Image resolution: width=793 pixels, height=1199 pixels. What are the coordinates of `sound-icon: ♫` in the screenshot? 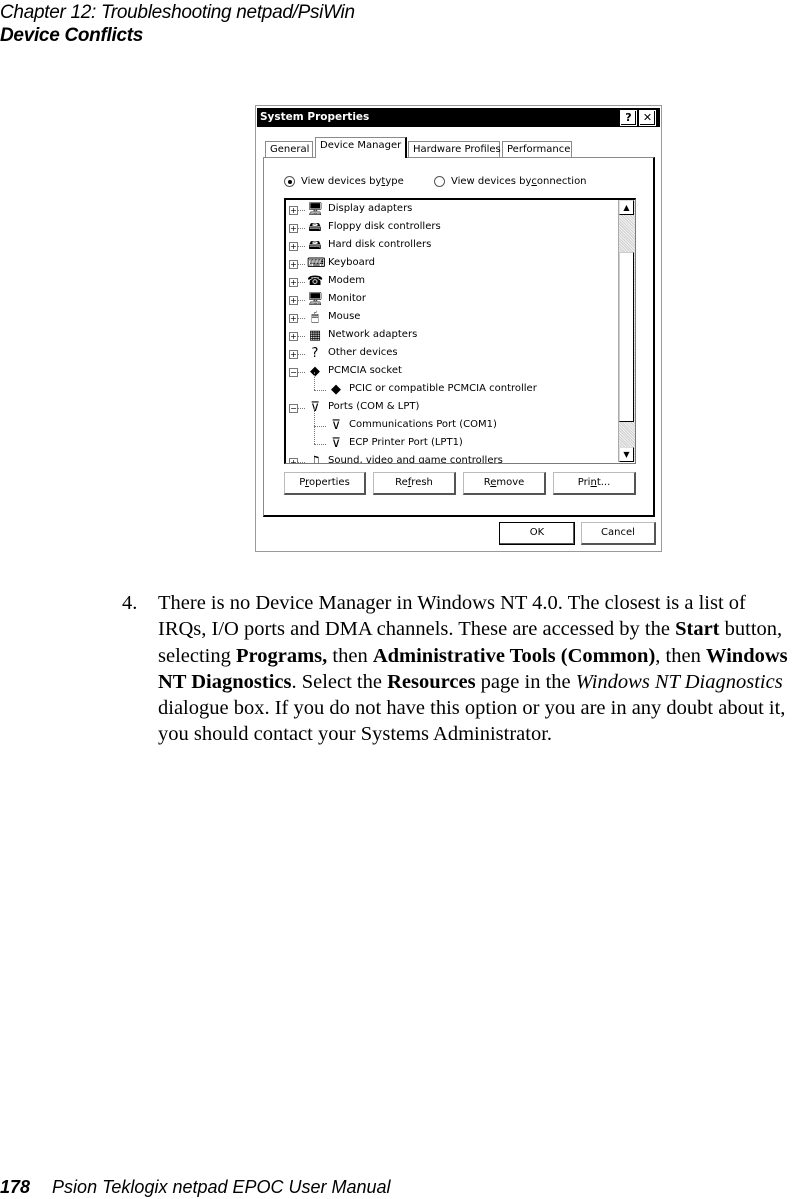 It's located at (315, 459).